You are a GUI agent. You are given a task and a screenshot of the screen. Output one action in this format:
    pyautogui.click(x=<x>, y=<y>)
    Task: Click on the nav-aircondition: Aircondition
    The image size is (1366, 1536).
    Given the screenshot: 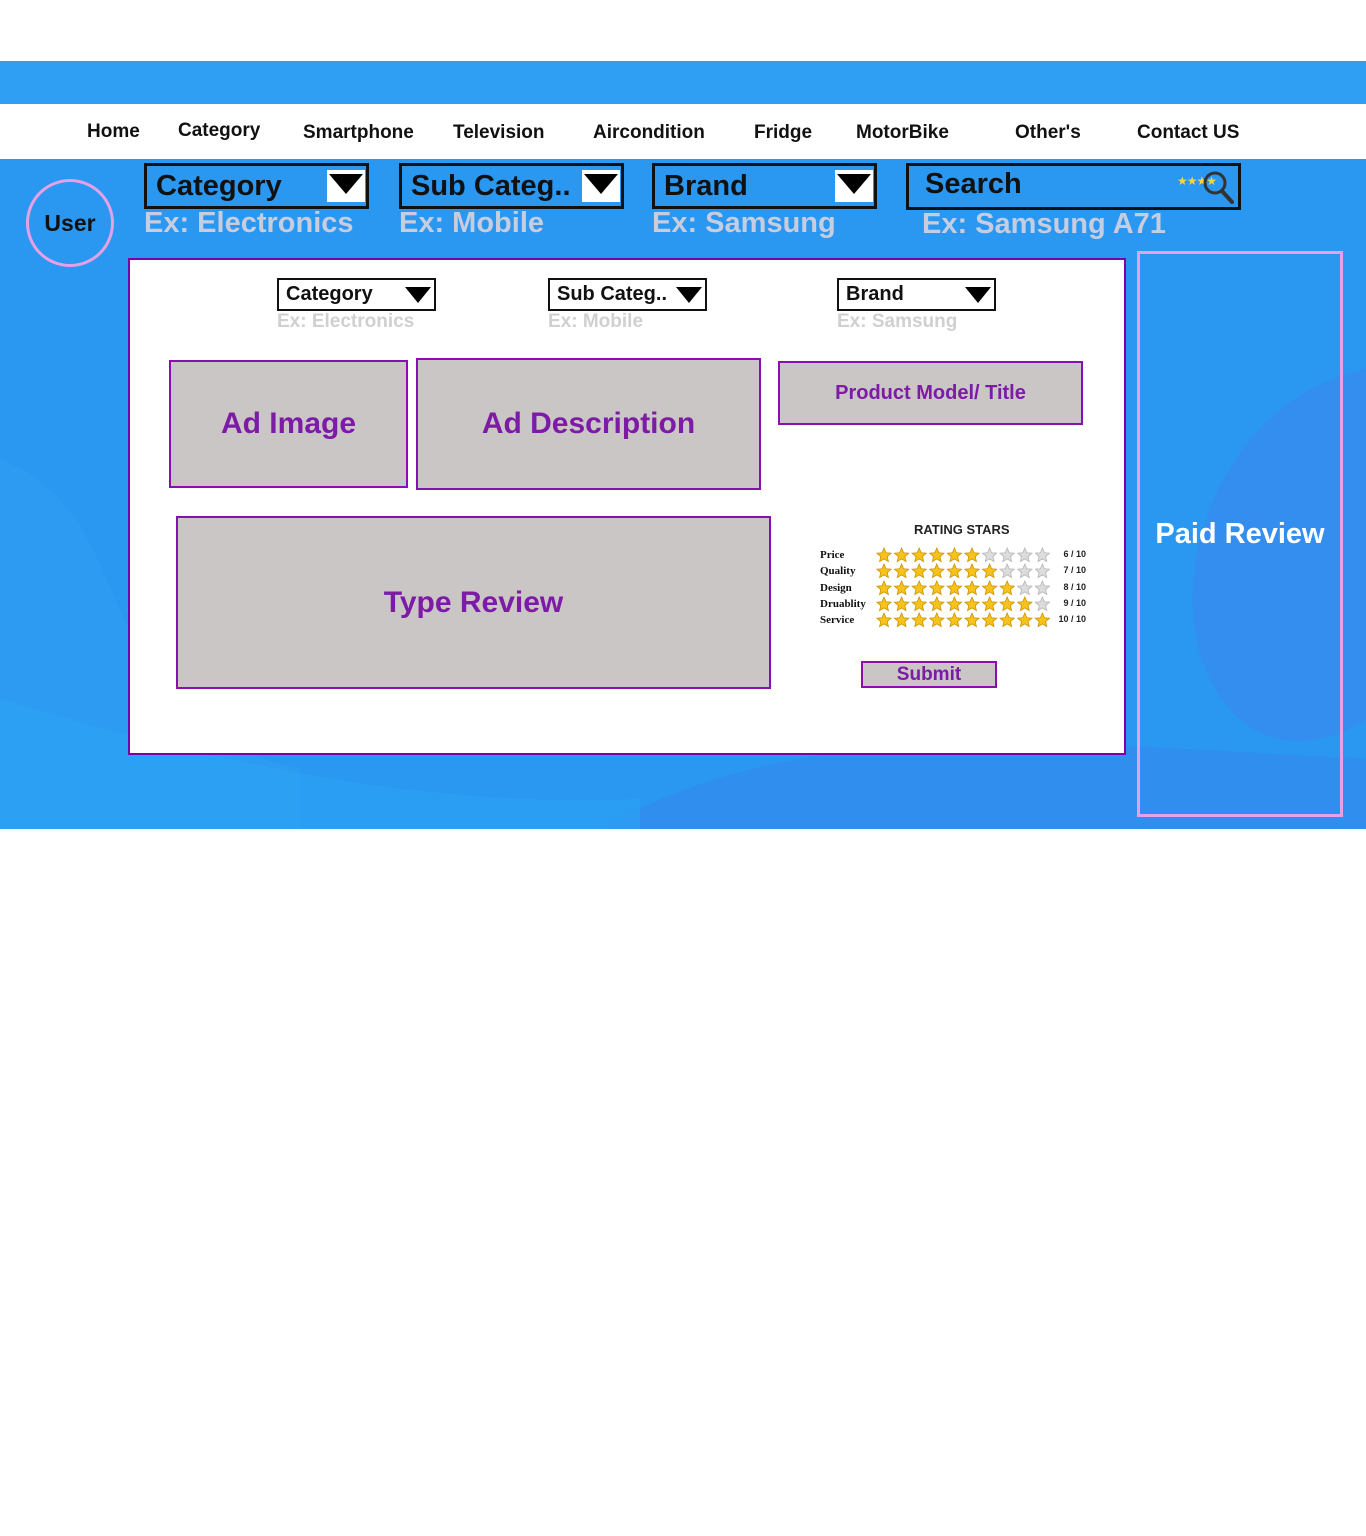 What is the action you would take?
    pyautogui.click(x=649, y=133)
    